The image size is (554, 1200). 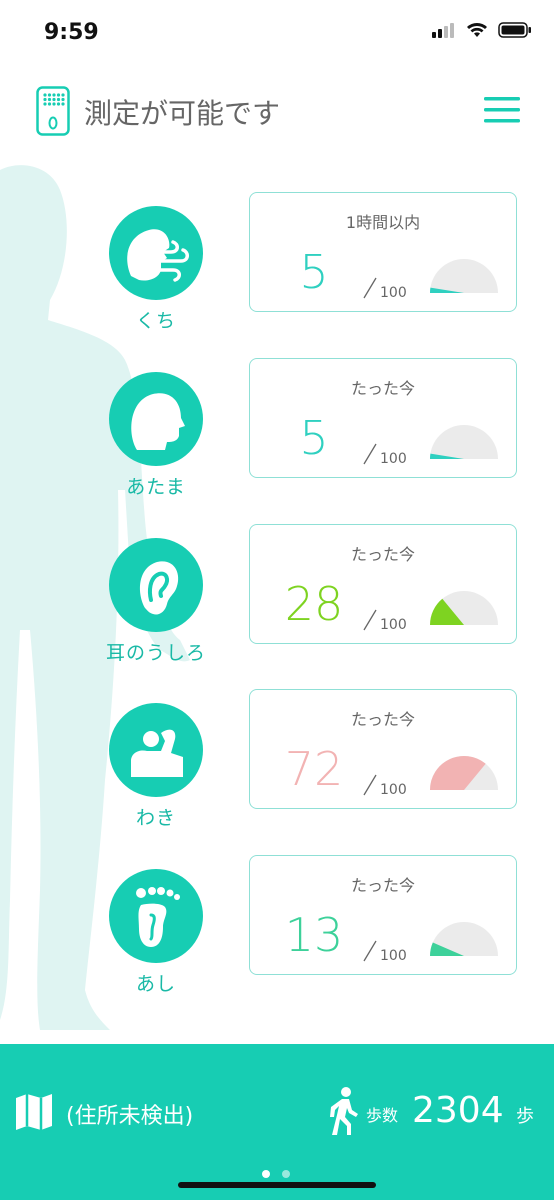 I want to click on body-part-label: 耳のうしろ, so click(x=155, y=653).